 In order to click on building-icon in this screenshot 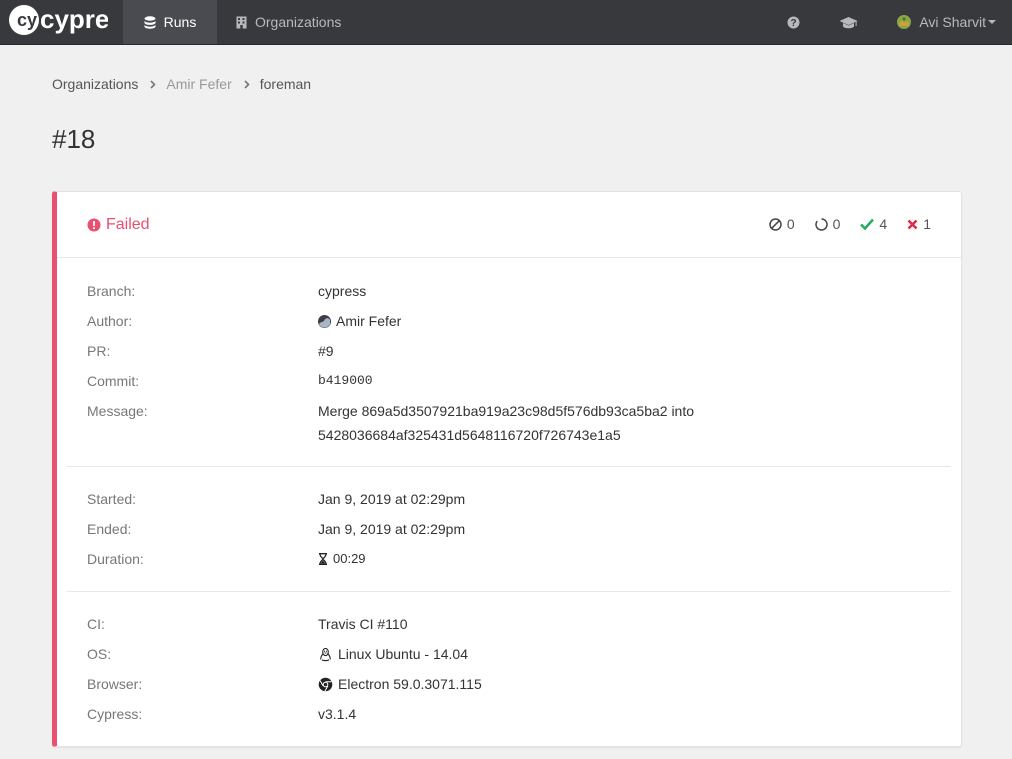, I will do `click(241, 22)`.